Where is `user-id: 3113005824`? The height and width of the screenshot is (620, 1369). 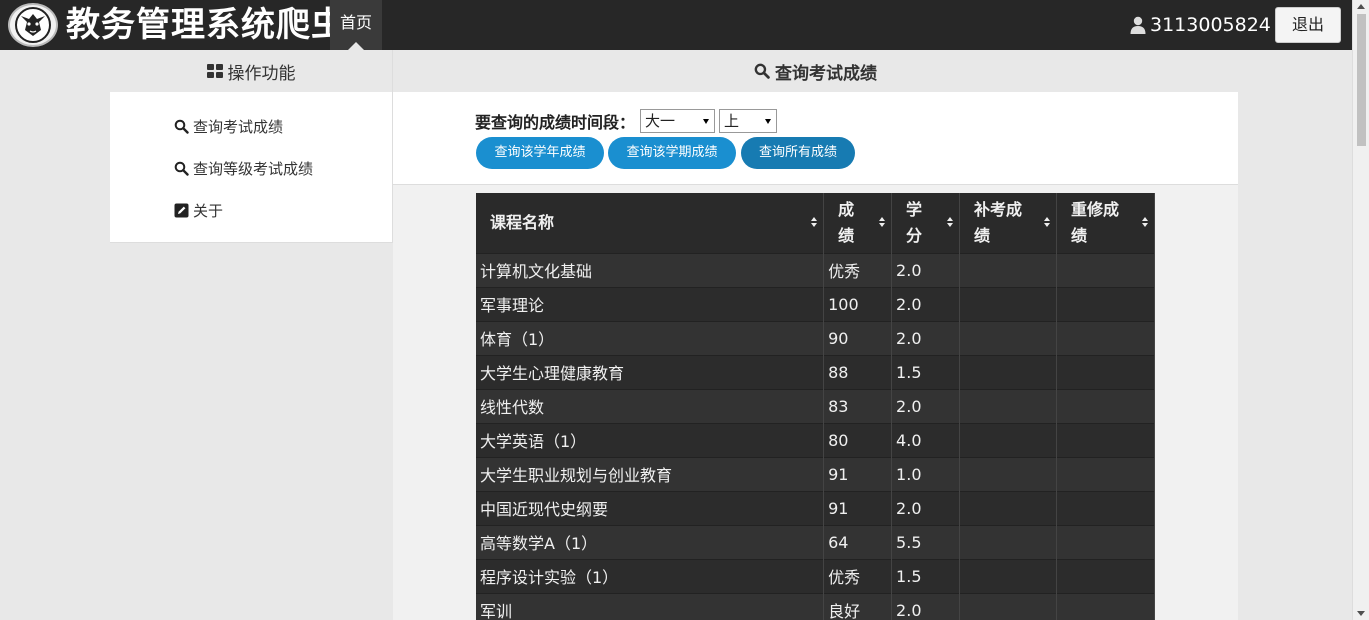
user-id: 3113005824 is located at coordinates (1210, 25).